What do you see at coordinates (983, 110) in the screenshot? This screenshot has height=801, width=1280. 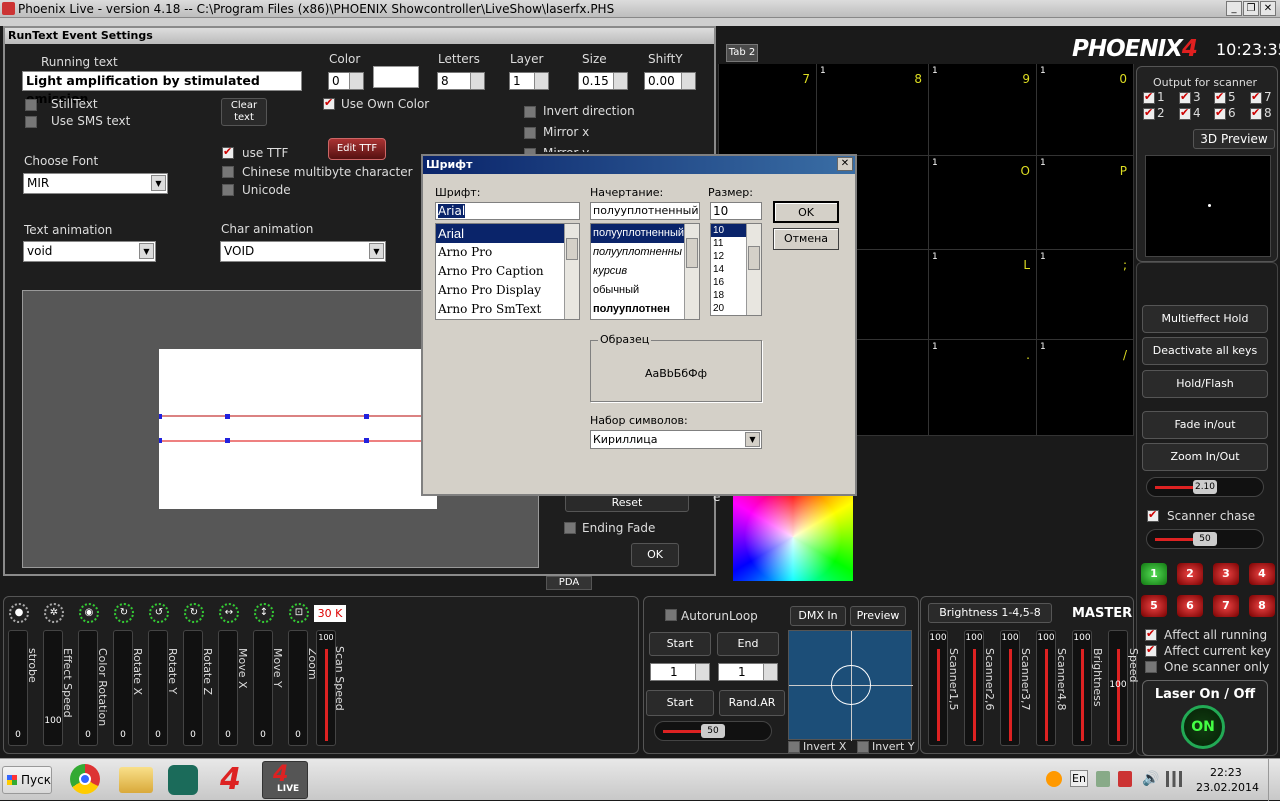 I see `key-cell: 19` at bounding box center [983, 110].